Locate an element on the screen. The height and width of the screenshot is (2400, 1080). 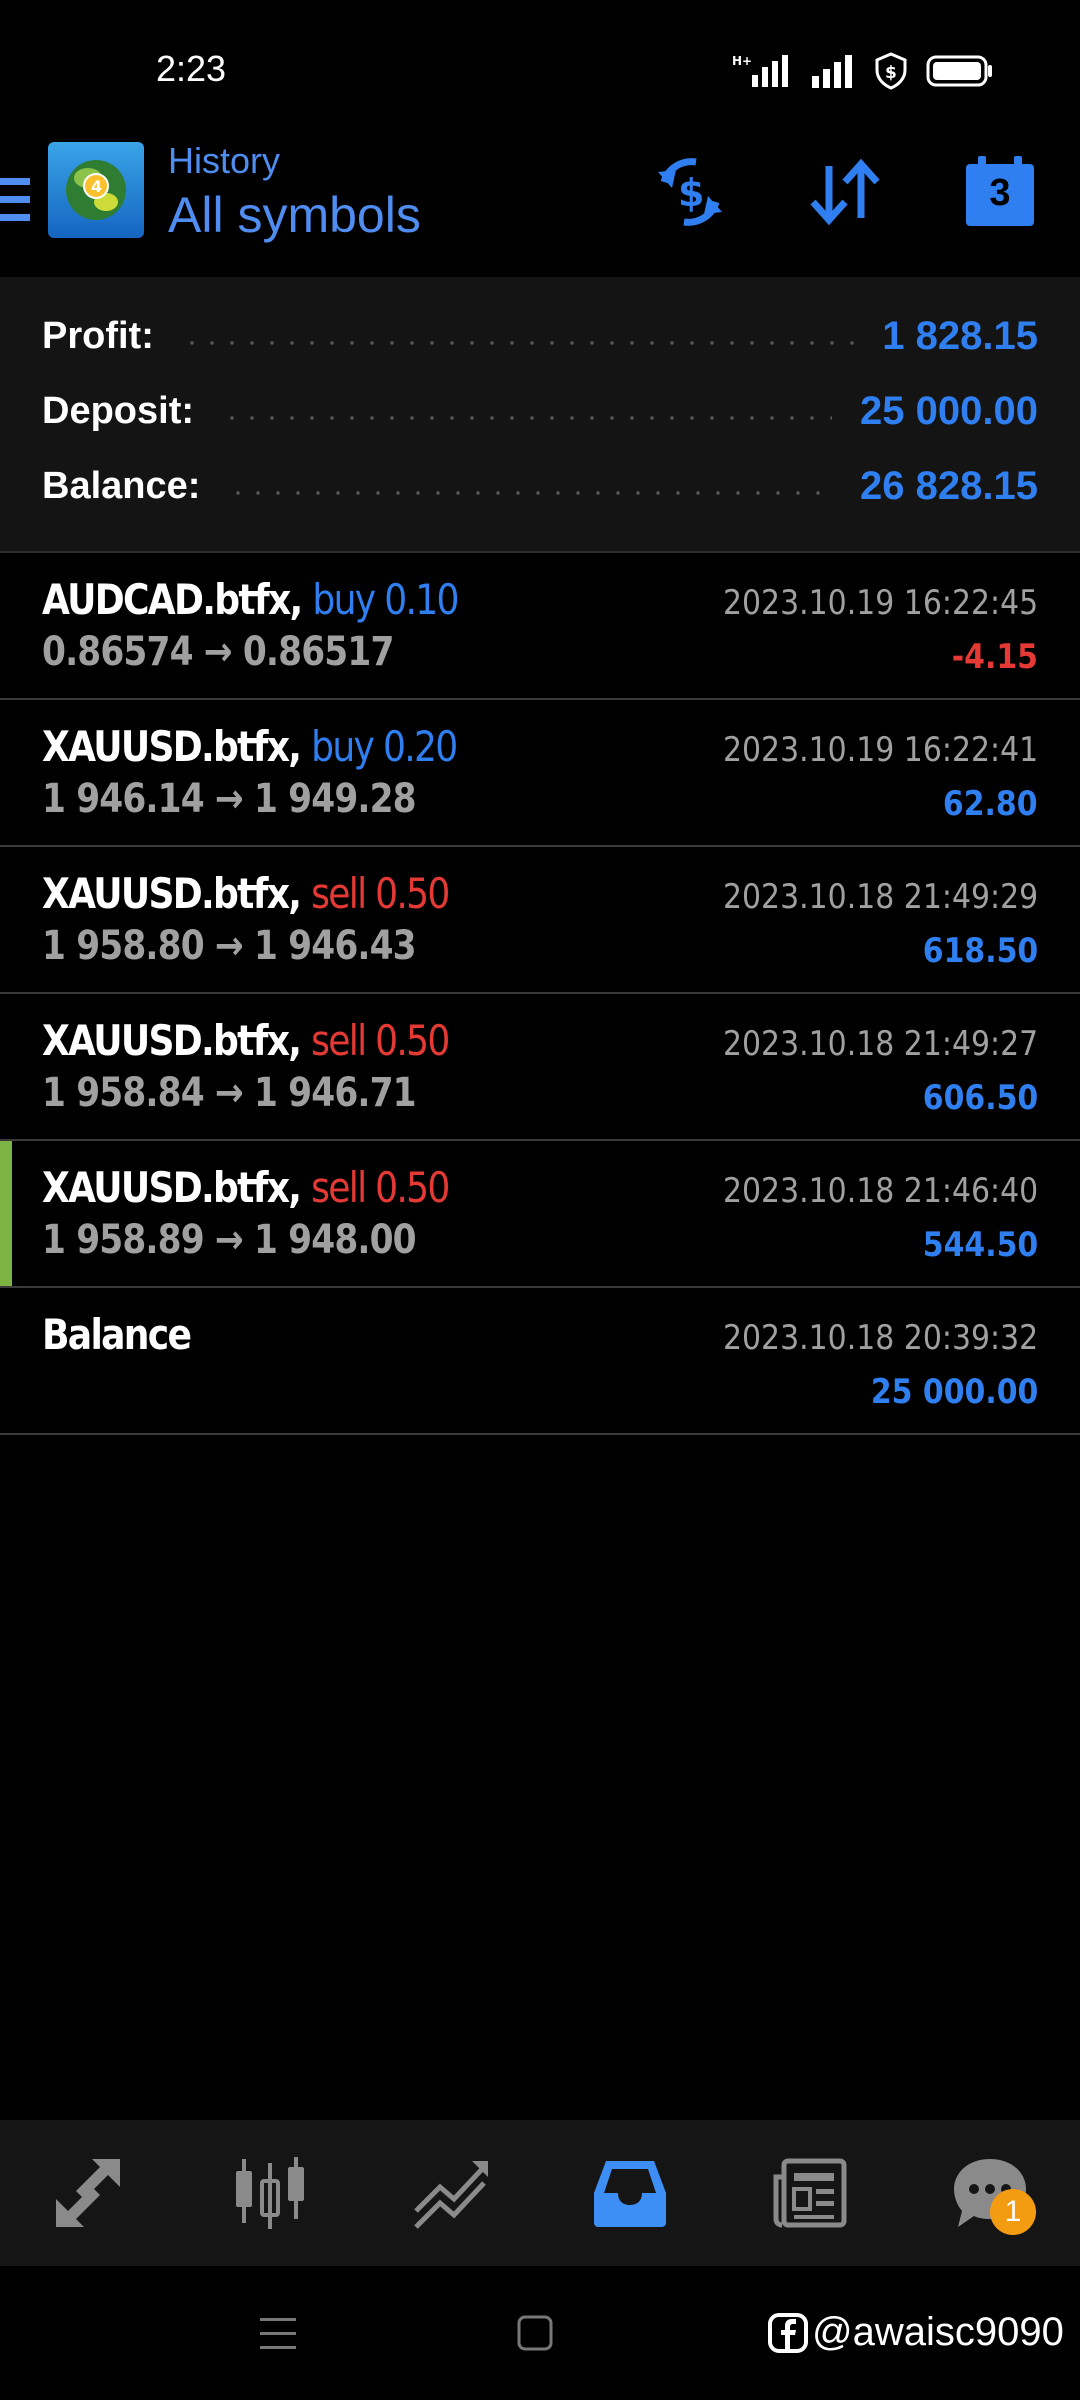
app-header: 4 History All symbols $ 3 is located at coordinates (540, 207).